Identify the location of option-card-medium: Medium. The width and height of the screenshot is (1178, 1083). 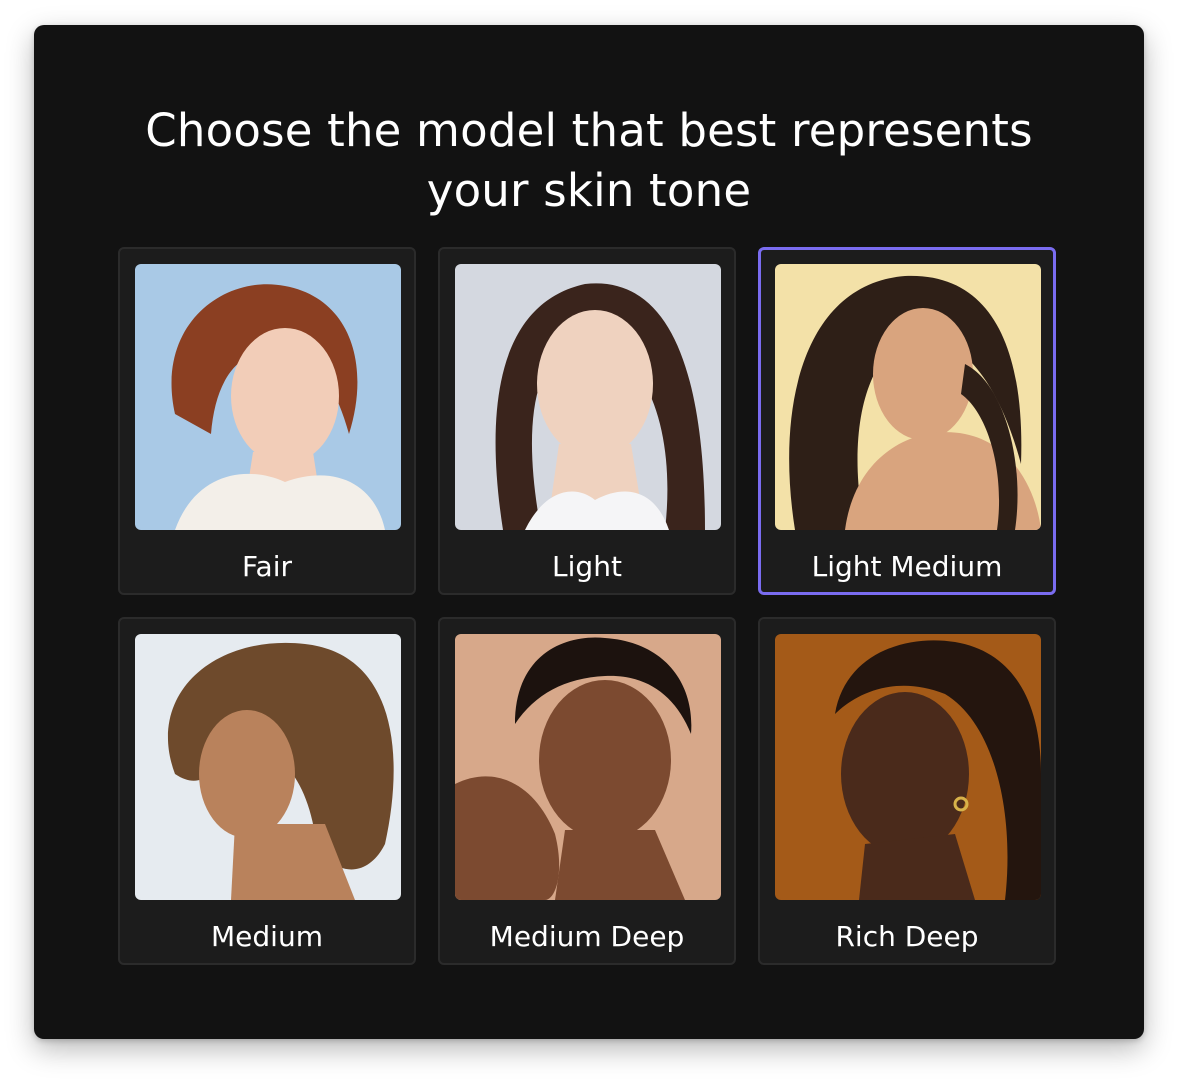
(267, 791).